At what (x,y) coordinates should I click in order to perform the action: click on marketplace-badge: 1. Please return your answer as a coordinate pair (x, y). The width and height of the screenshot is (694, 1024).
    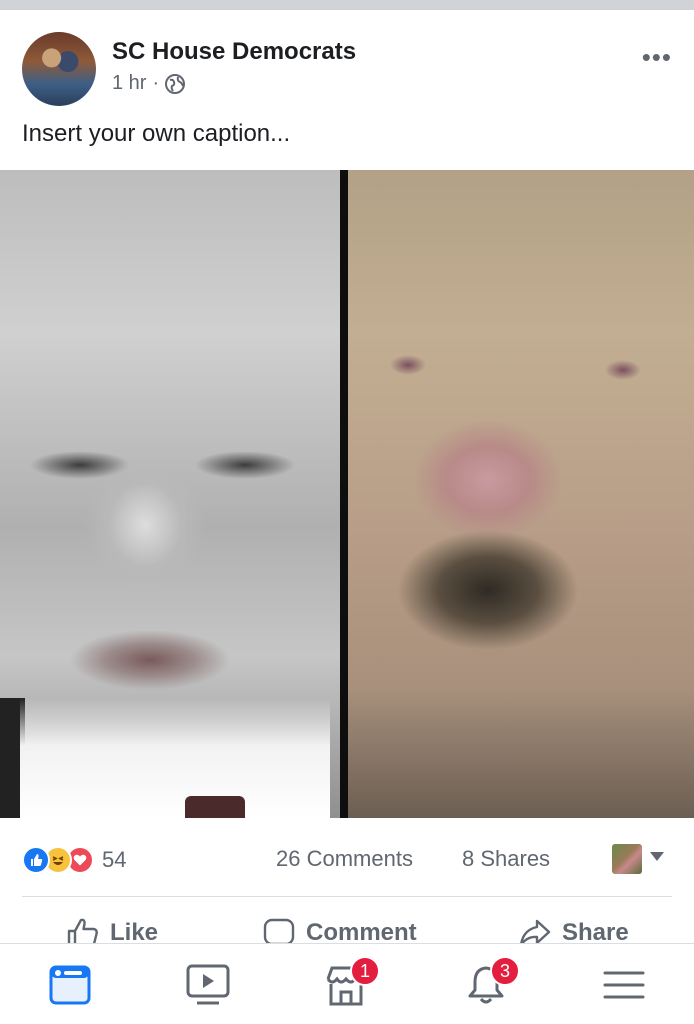
    Looking at the image, I should click on (365, 971).